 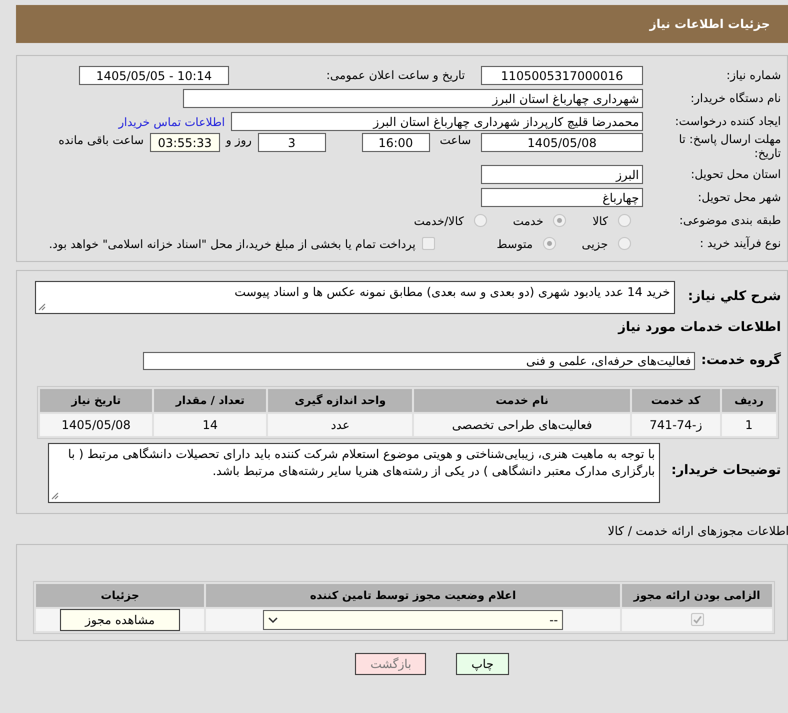 What do you see at coordinates (340, 425) in the screenshot?
I see `table-cell: عدد` at bounding box center [340, 425].